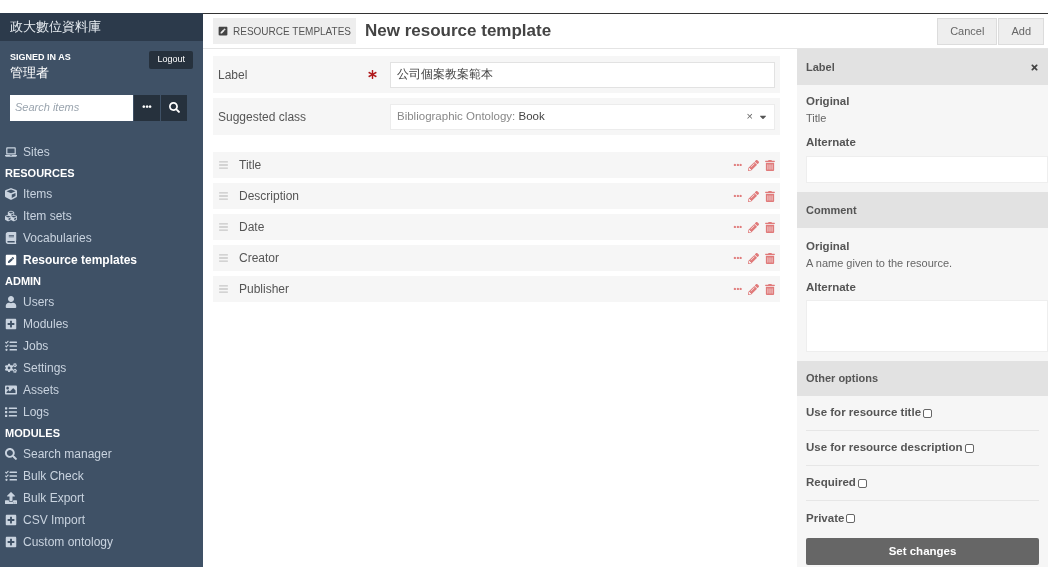 Image resolution: width=1048 pixels, height=567 pixels. What do you see at coordinates (40, 174) in the screenshot?
I see `nav-section-heading: RESOURCES` at bounding box center [40, 174].